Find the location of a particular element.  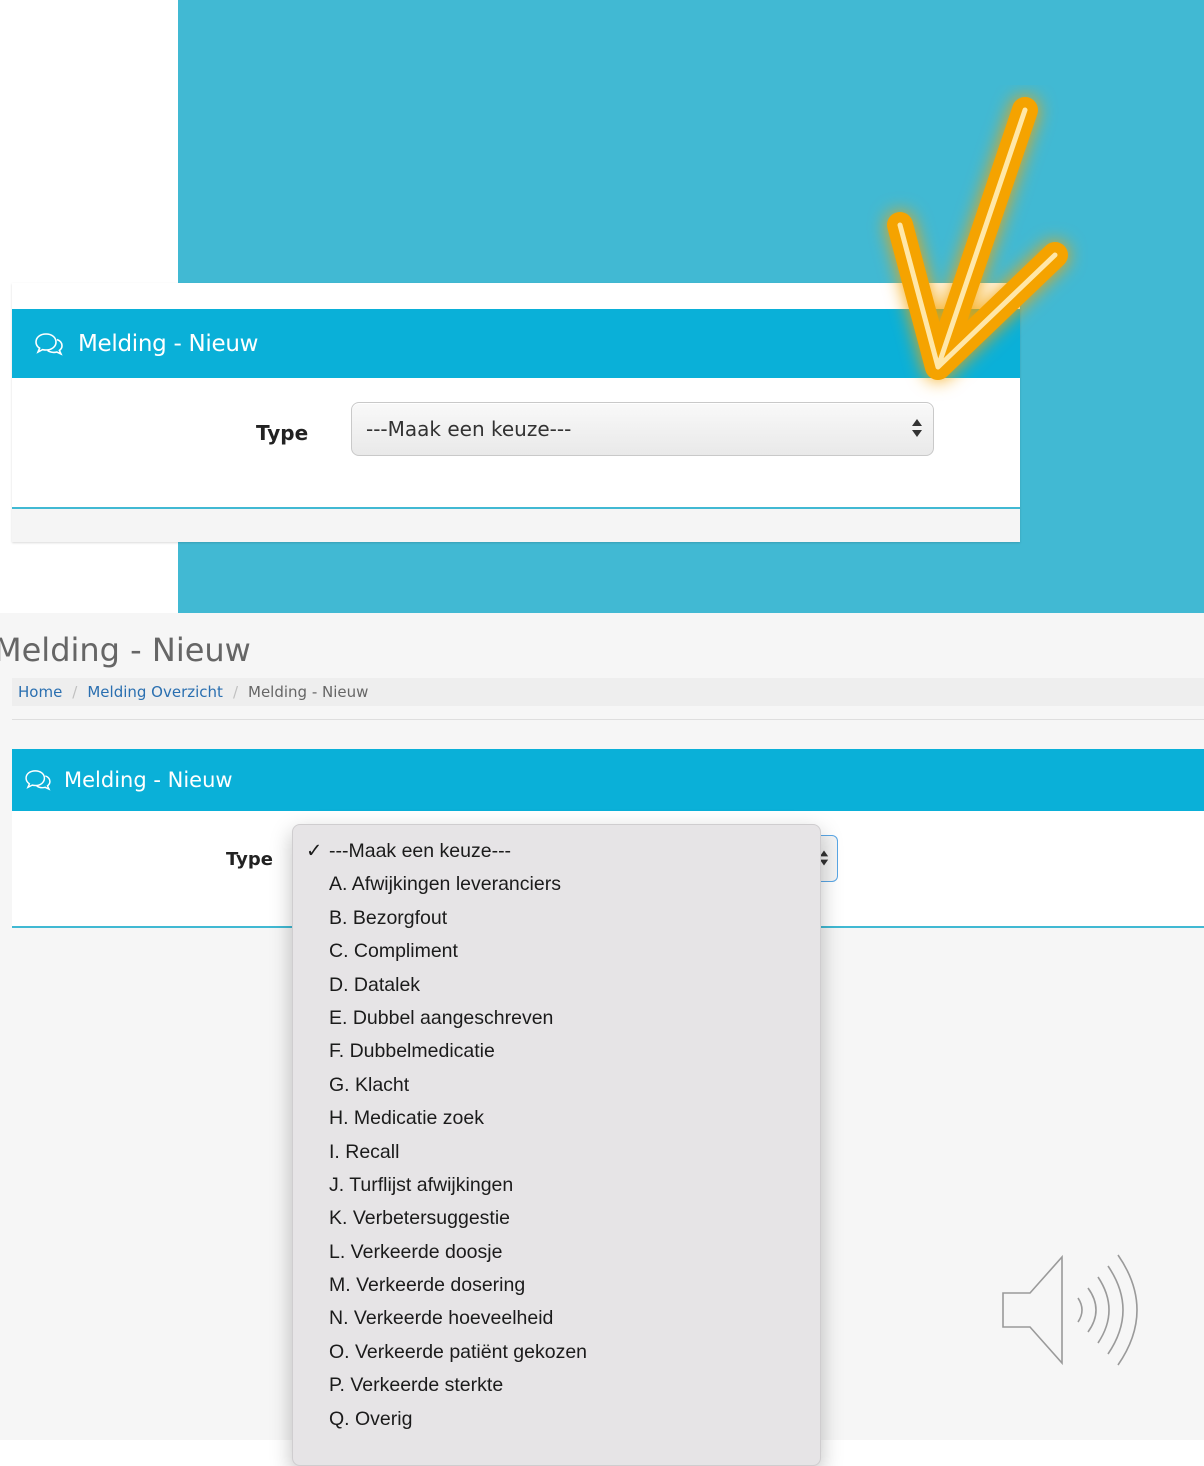

dropdown-option: Q. Overig is located at coordinates (556, 1419).